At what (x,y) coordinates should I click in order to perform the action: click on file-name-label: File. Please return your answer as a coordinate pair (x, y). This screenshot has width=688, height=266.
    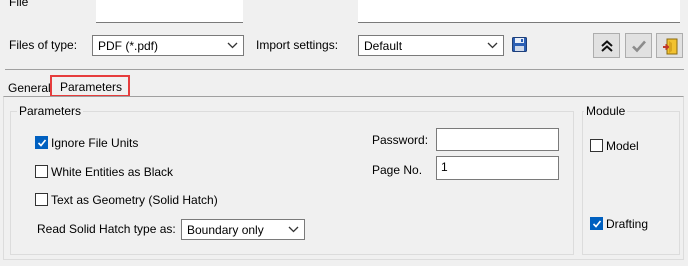
    Looking at the image, I should click on (19, 4).